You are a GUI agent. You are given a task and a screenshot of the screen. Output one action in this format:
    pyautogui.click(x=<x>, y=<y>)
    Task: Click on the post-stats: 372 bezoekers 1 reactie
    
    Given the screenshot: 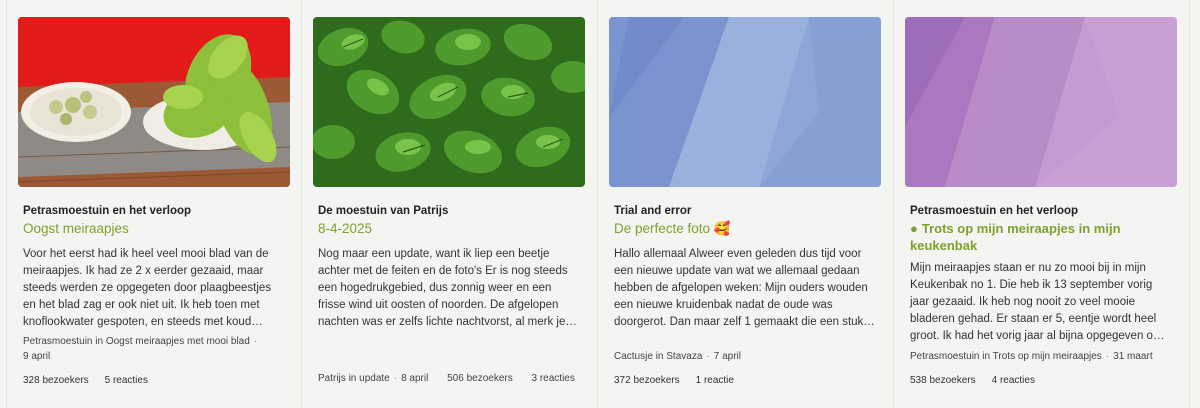 What is the action you would take?
    pyautogui.click(x=674, y=380)
    